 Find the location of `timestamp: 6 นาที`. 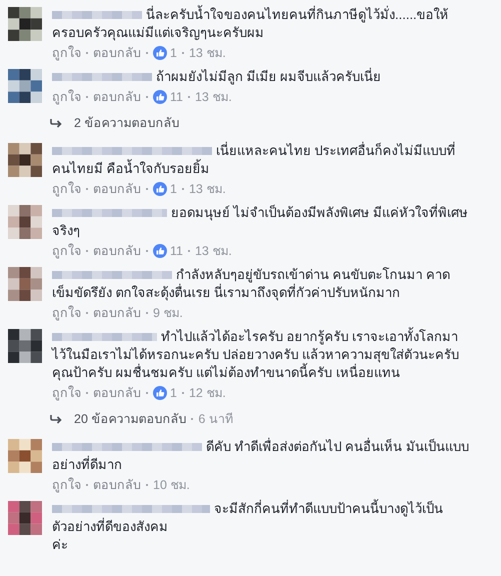

timestamp: 6 นาที is located at coordinates (215, 419).